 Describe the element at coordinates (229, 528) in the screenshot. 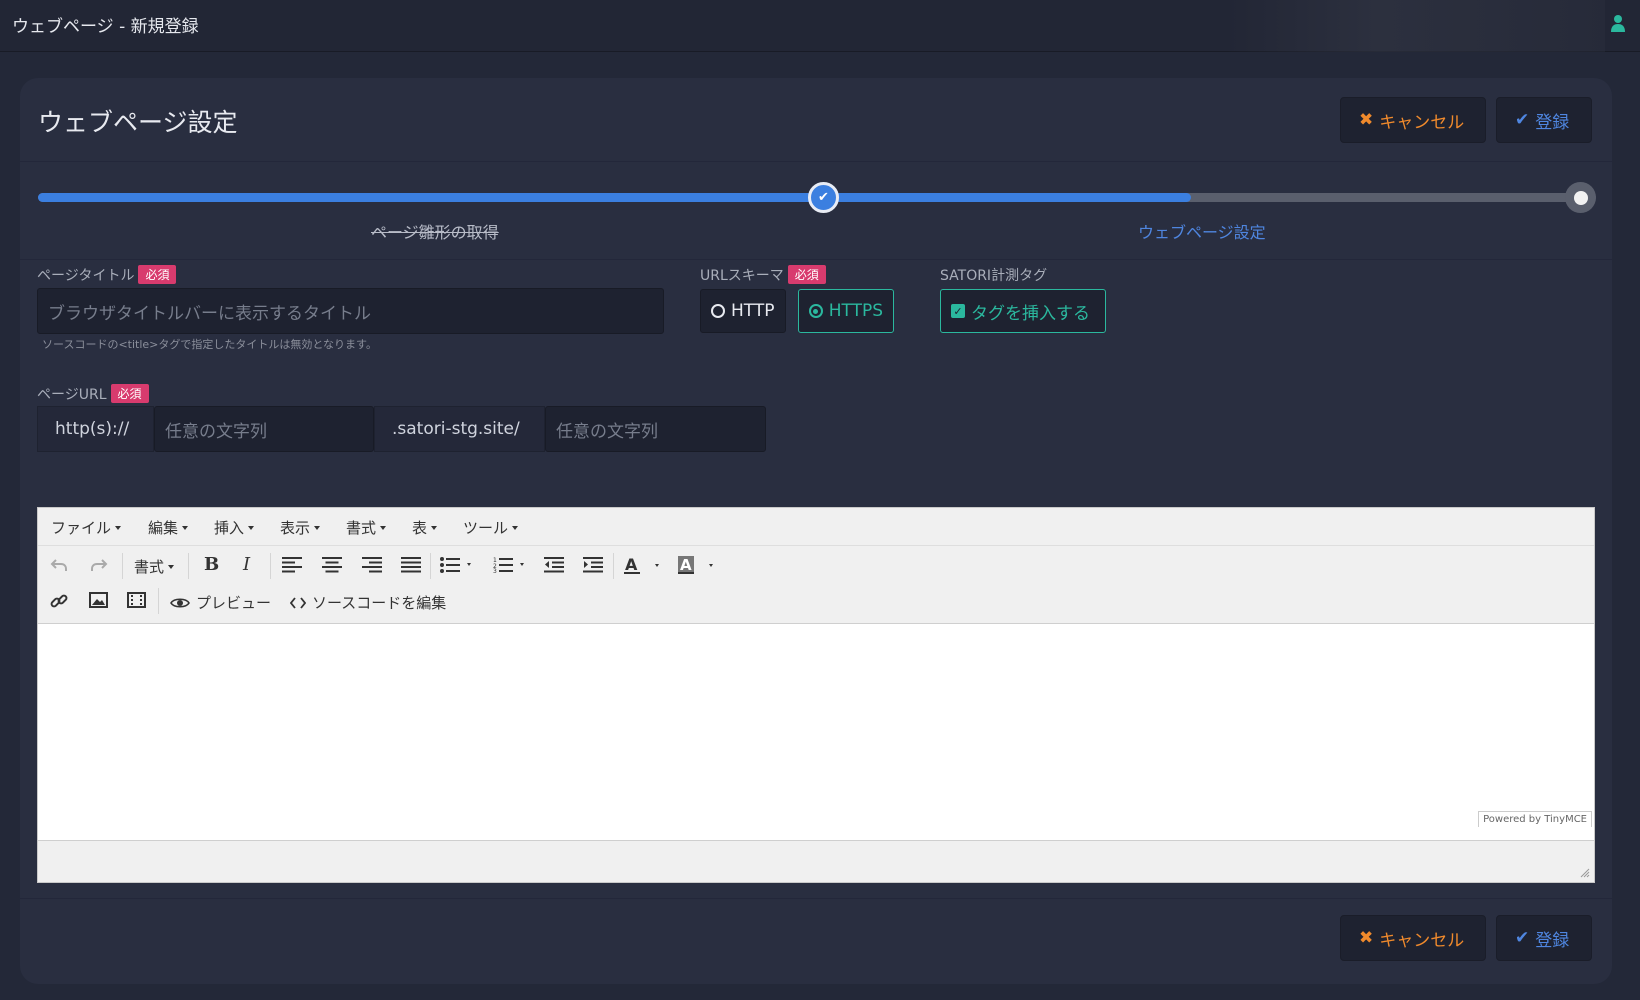

I see `menu-insert-label: 挿入` at that location.